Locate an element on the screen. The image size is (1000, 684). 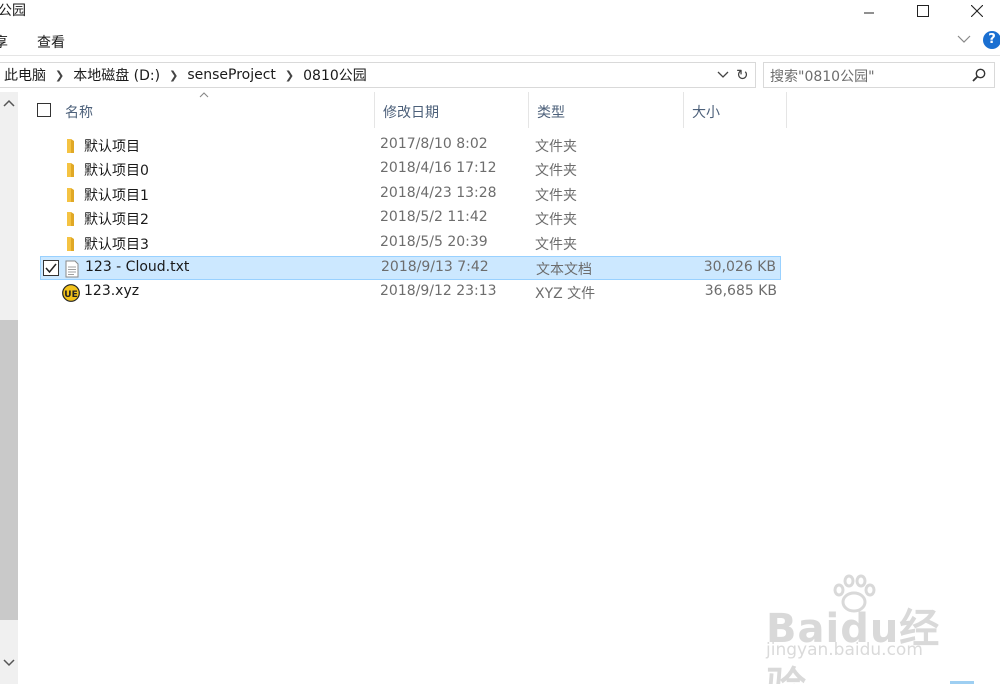
file-row: 默认项目2 2018/5/2 11:42 文件夹 is located at coordinates (410, 219).